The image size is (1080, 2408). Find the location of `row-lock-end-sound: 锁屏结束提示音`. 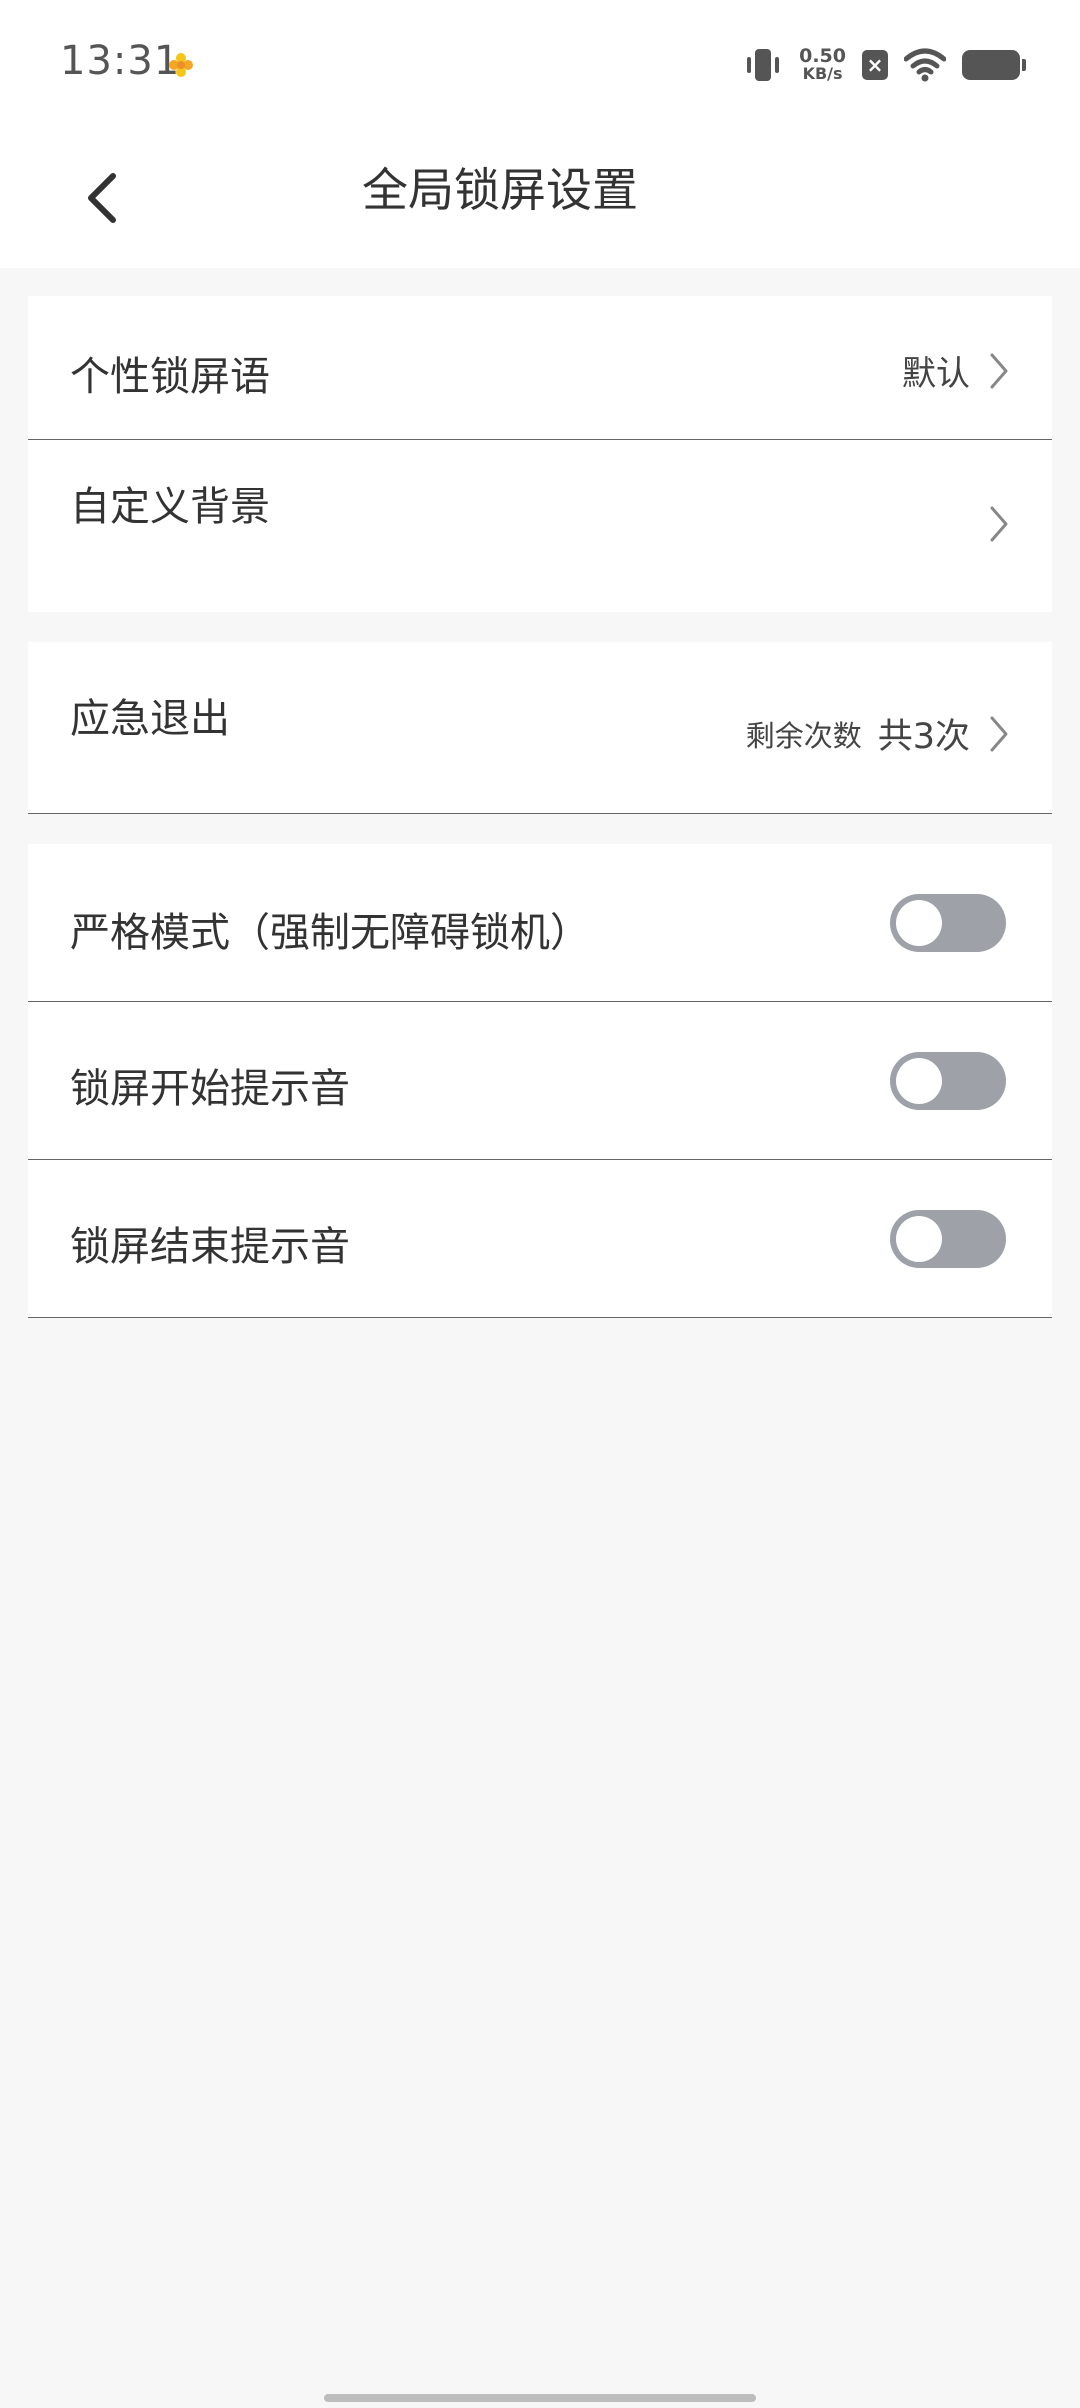

row-lock-end-sound: 锁屏结束提示音 is located at coordinates (540, 1239).